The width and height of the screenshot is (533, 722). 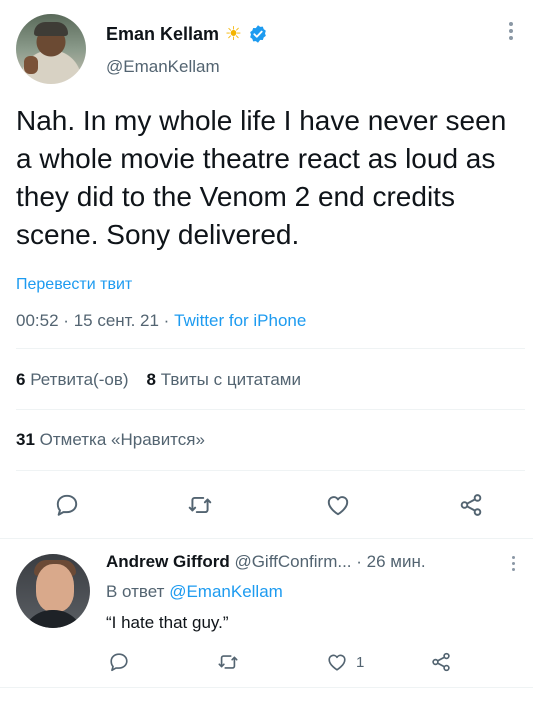 What do you see at coordinates (224, 380) in the screenshot?
I see `quotes-stat: 8 Твиты с цитатами` at bounding box center [224, 380].